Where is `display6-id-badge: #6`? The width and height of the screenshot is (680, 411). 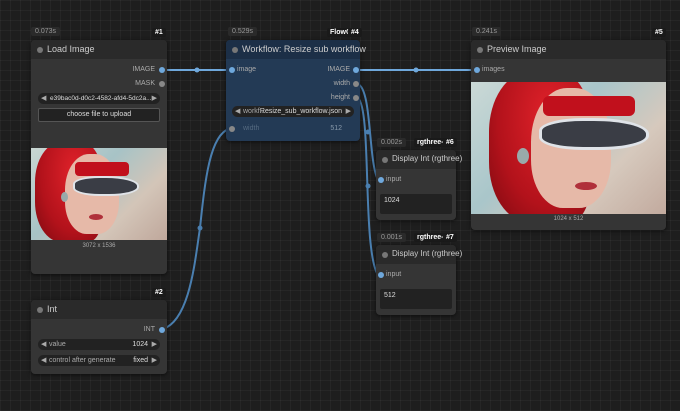 display6-id-badge: #6 is located at coordinates (450, 142).